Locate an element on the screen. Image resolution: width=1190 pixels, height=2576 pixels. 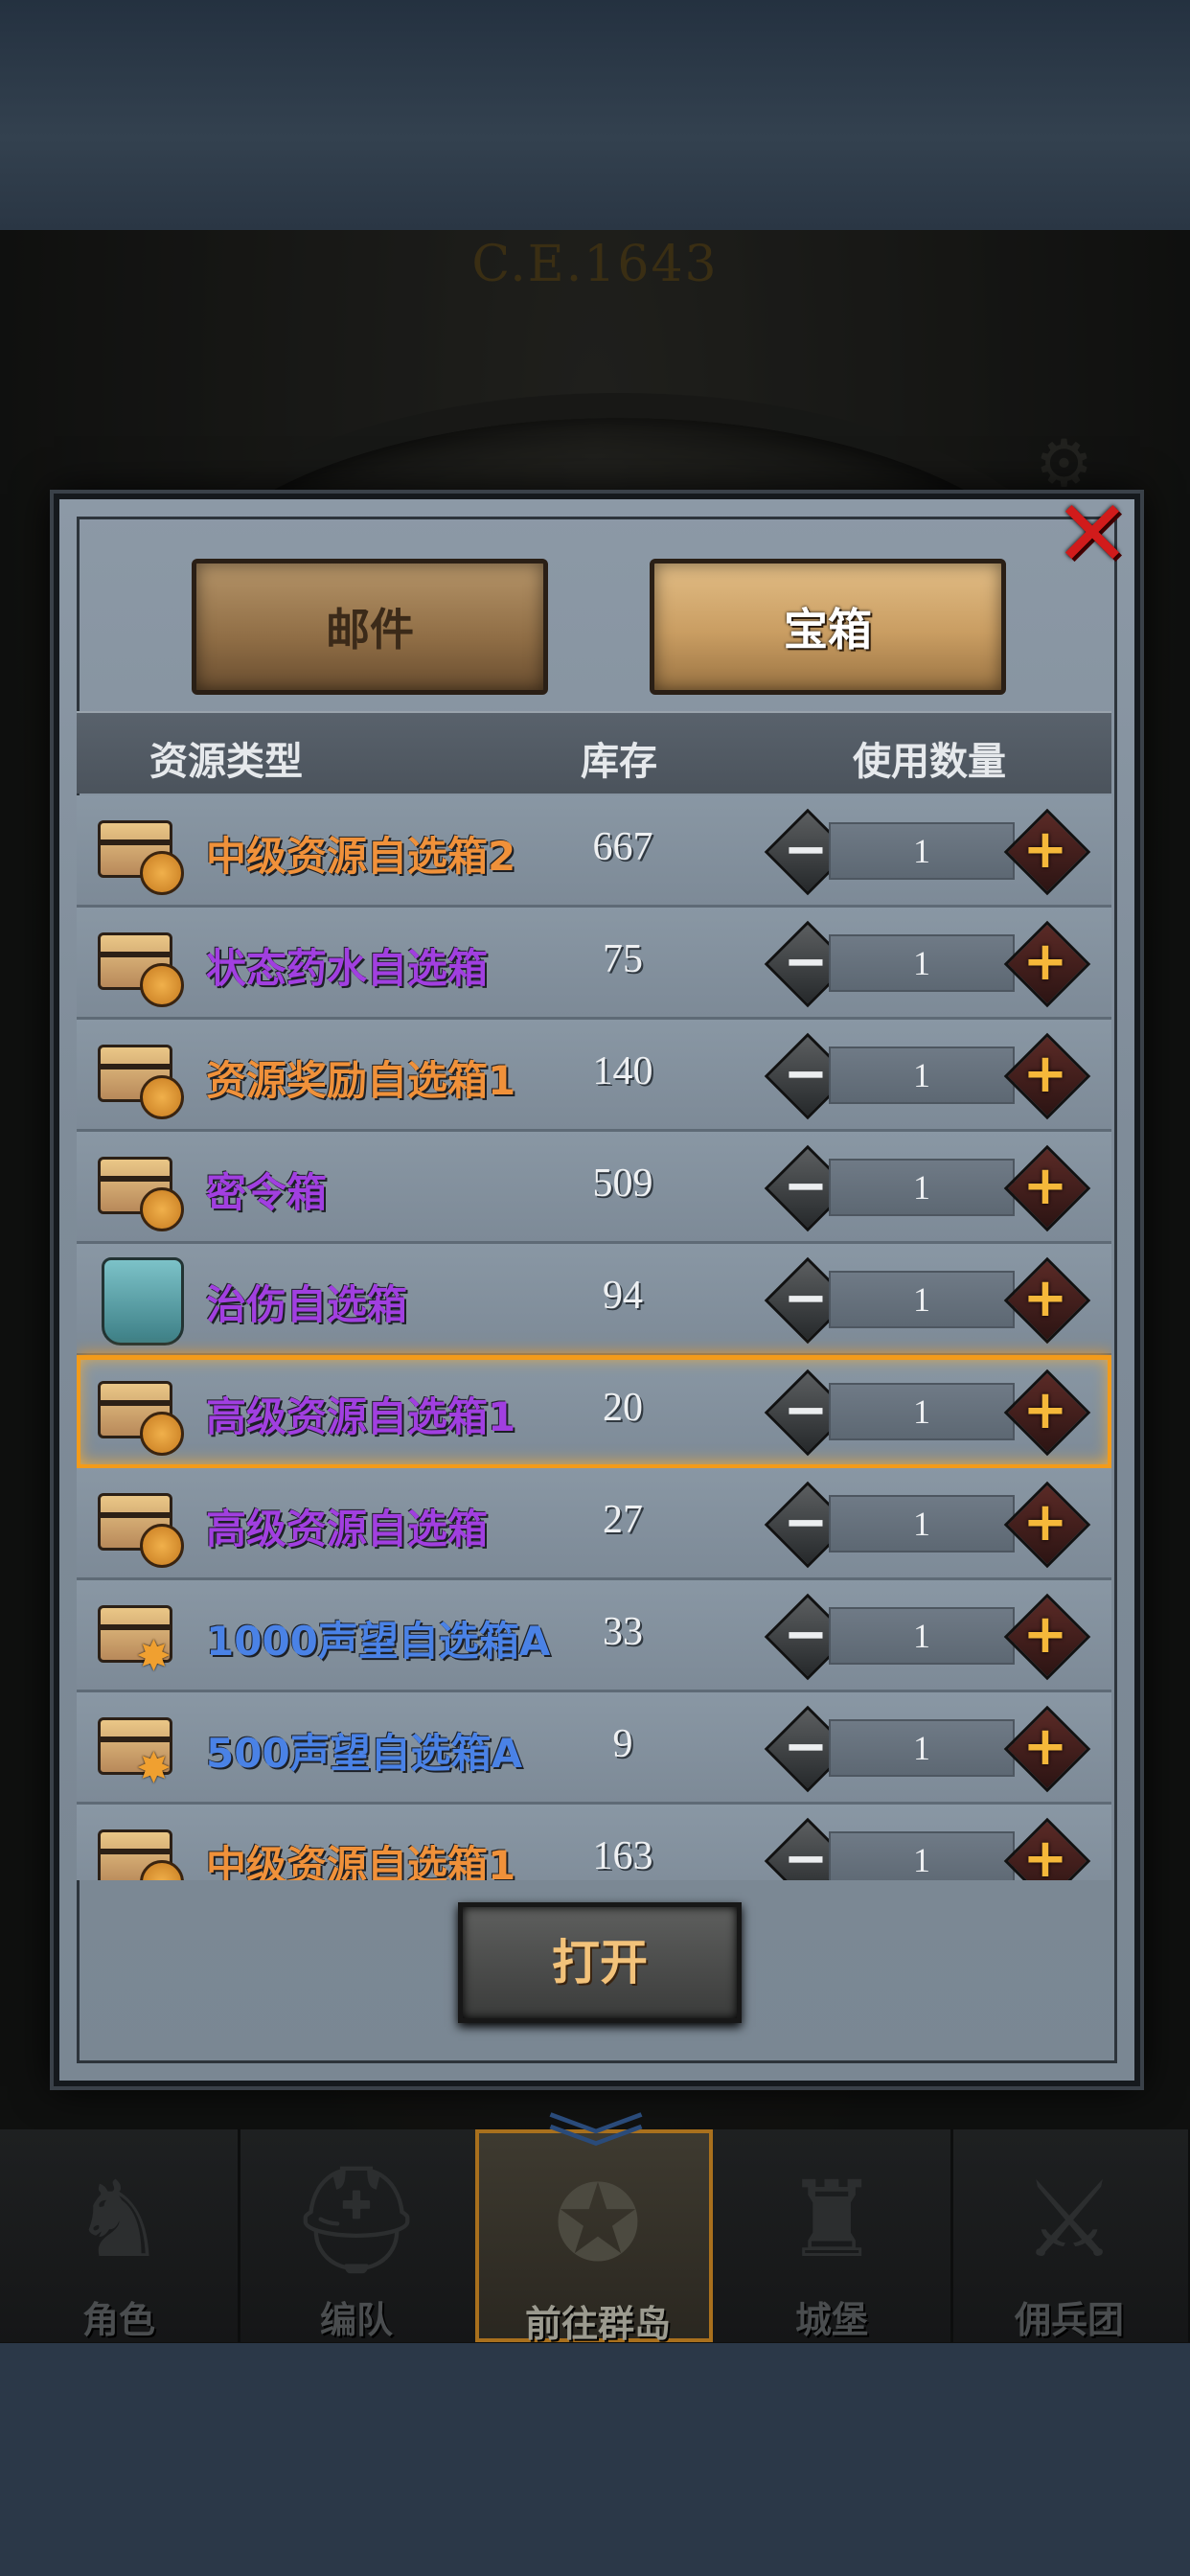
item-stock: 75 is located at coordinates (623, 959).